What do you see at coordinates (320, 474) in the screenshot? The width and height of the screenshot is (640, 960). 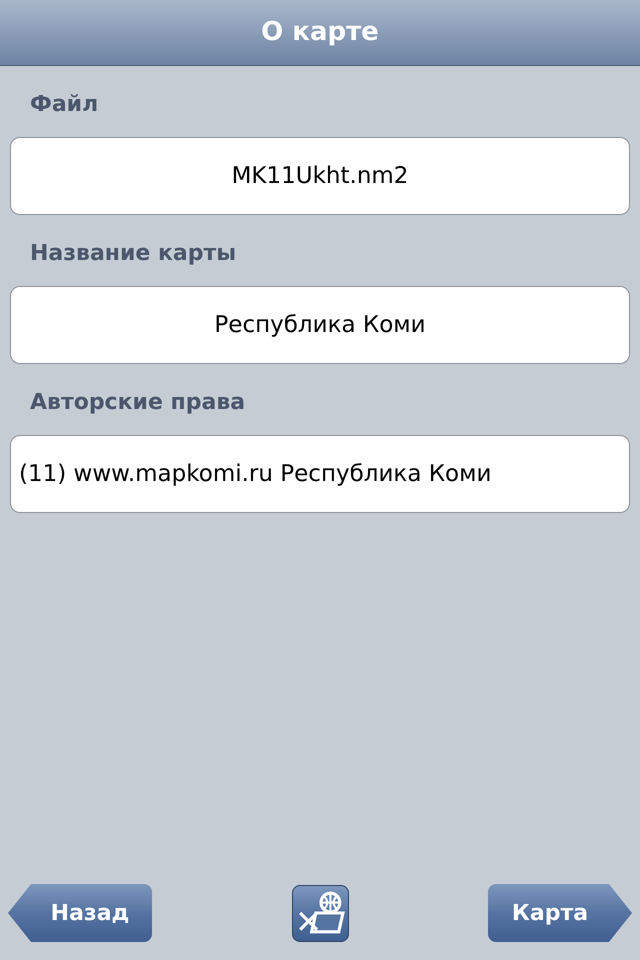 I see `field-value: (11) www.mapkomi.ru Республика Коми` at bounding box center [320, 474].